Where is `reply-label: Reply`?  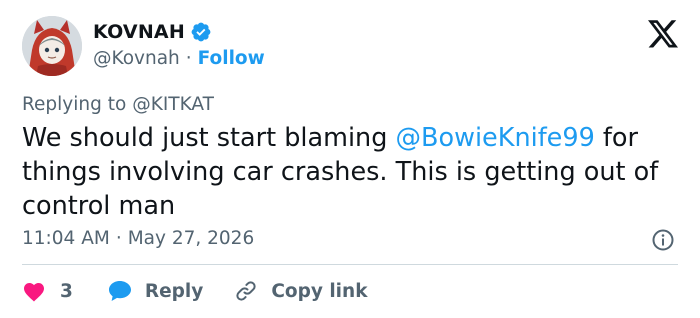 reply-label: Reply is located at coordinates (174, 291).